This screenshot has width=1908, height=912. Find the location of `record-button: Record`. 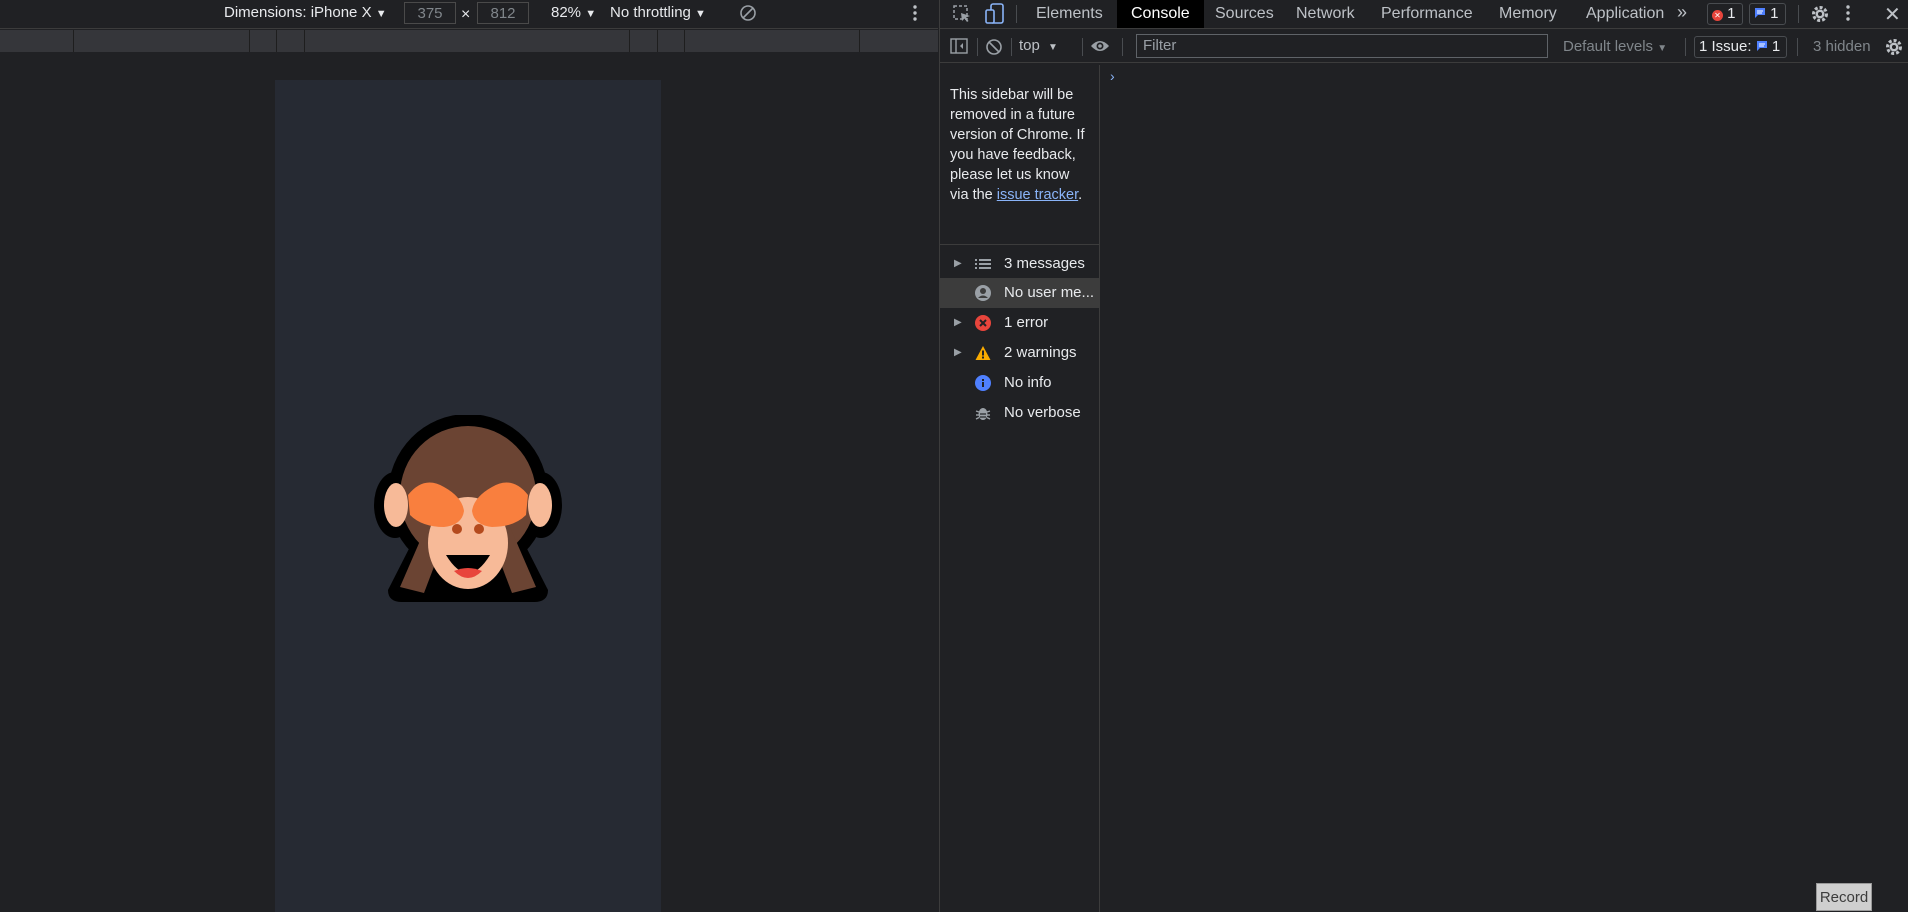

record-button: Record is located at coordinates (1844, 897).